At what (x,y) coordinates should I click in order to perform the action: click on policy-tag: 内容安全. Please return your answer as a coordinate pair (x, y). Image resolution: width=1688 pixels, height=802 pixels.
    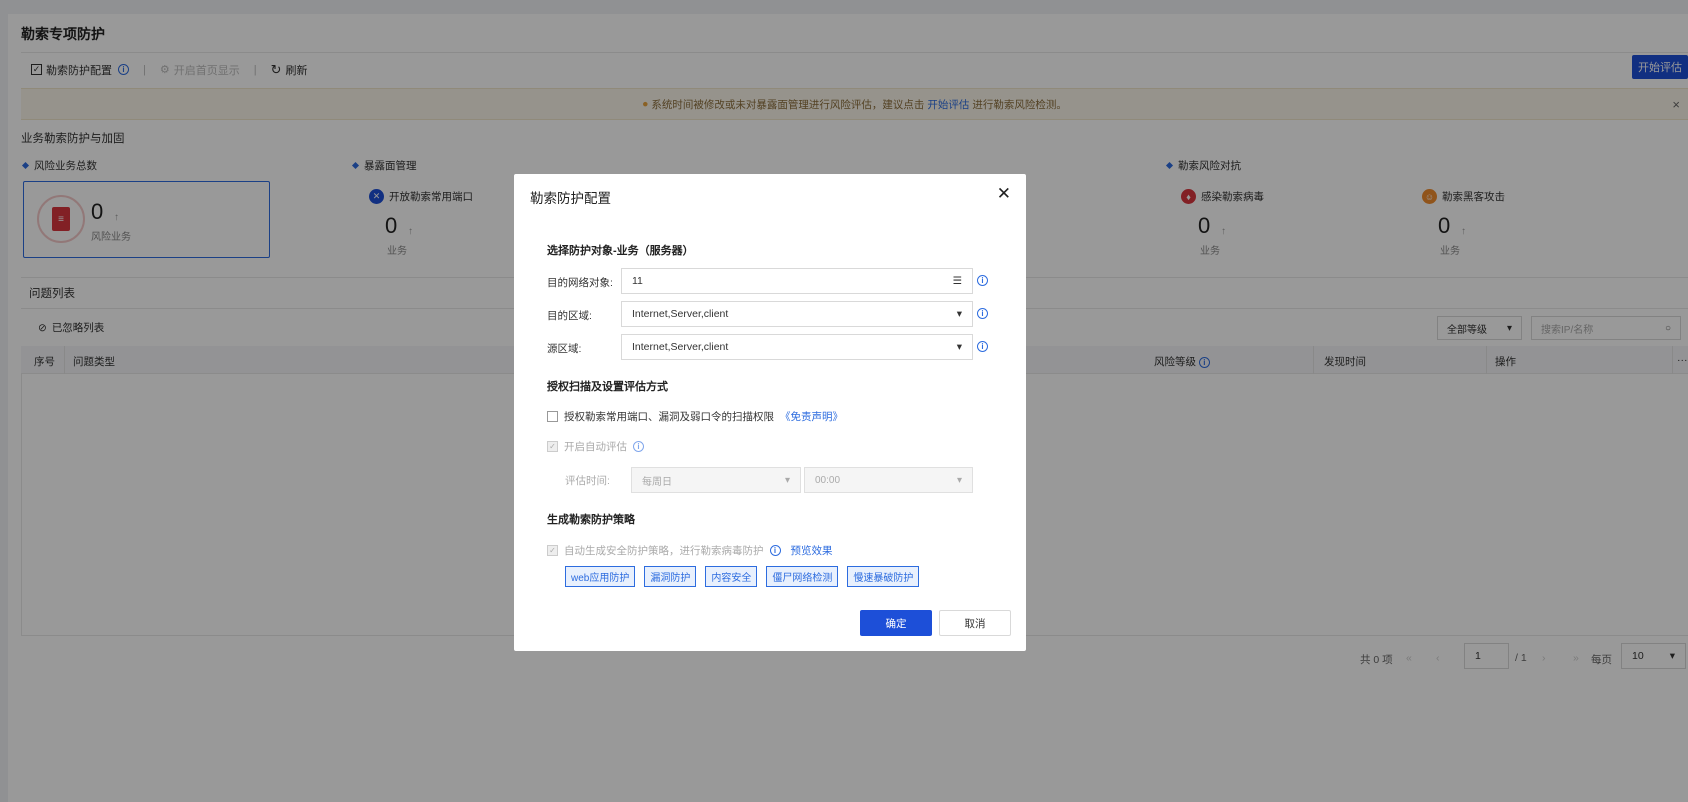
    Looking at the image, I should click on (731, 576).